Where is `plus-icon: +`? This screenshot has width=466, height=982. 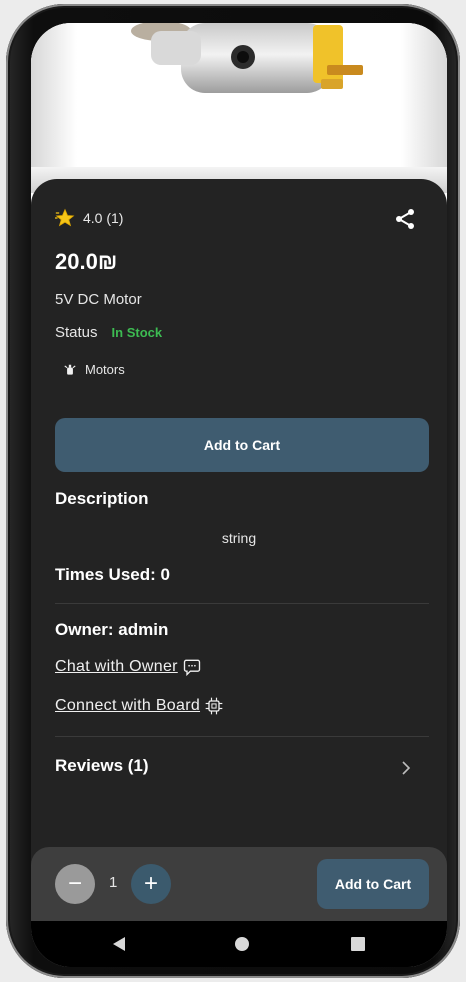
plus-icon: + is located at coordinates (150, 883).